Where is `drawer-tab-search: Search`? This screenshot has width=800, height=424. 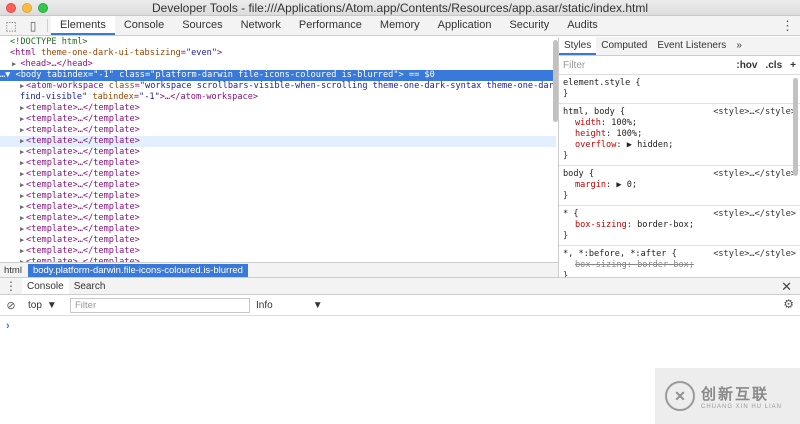
drawer-tab-search: Search is located at coordinates (90, 286).